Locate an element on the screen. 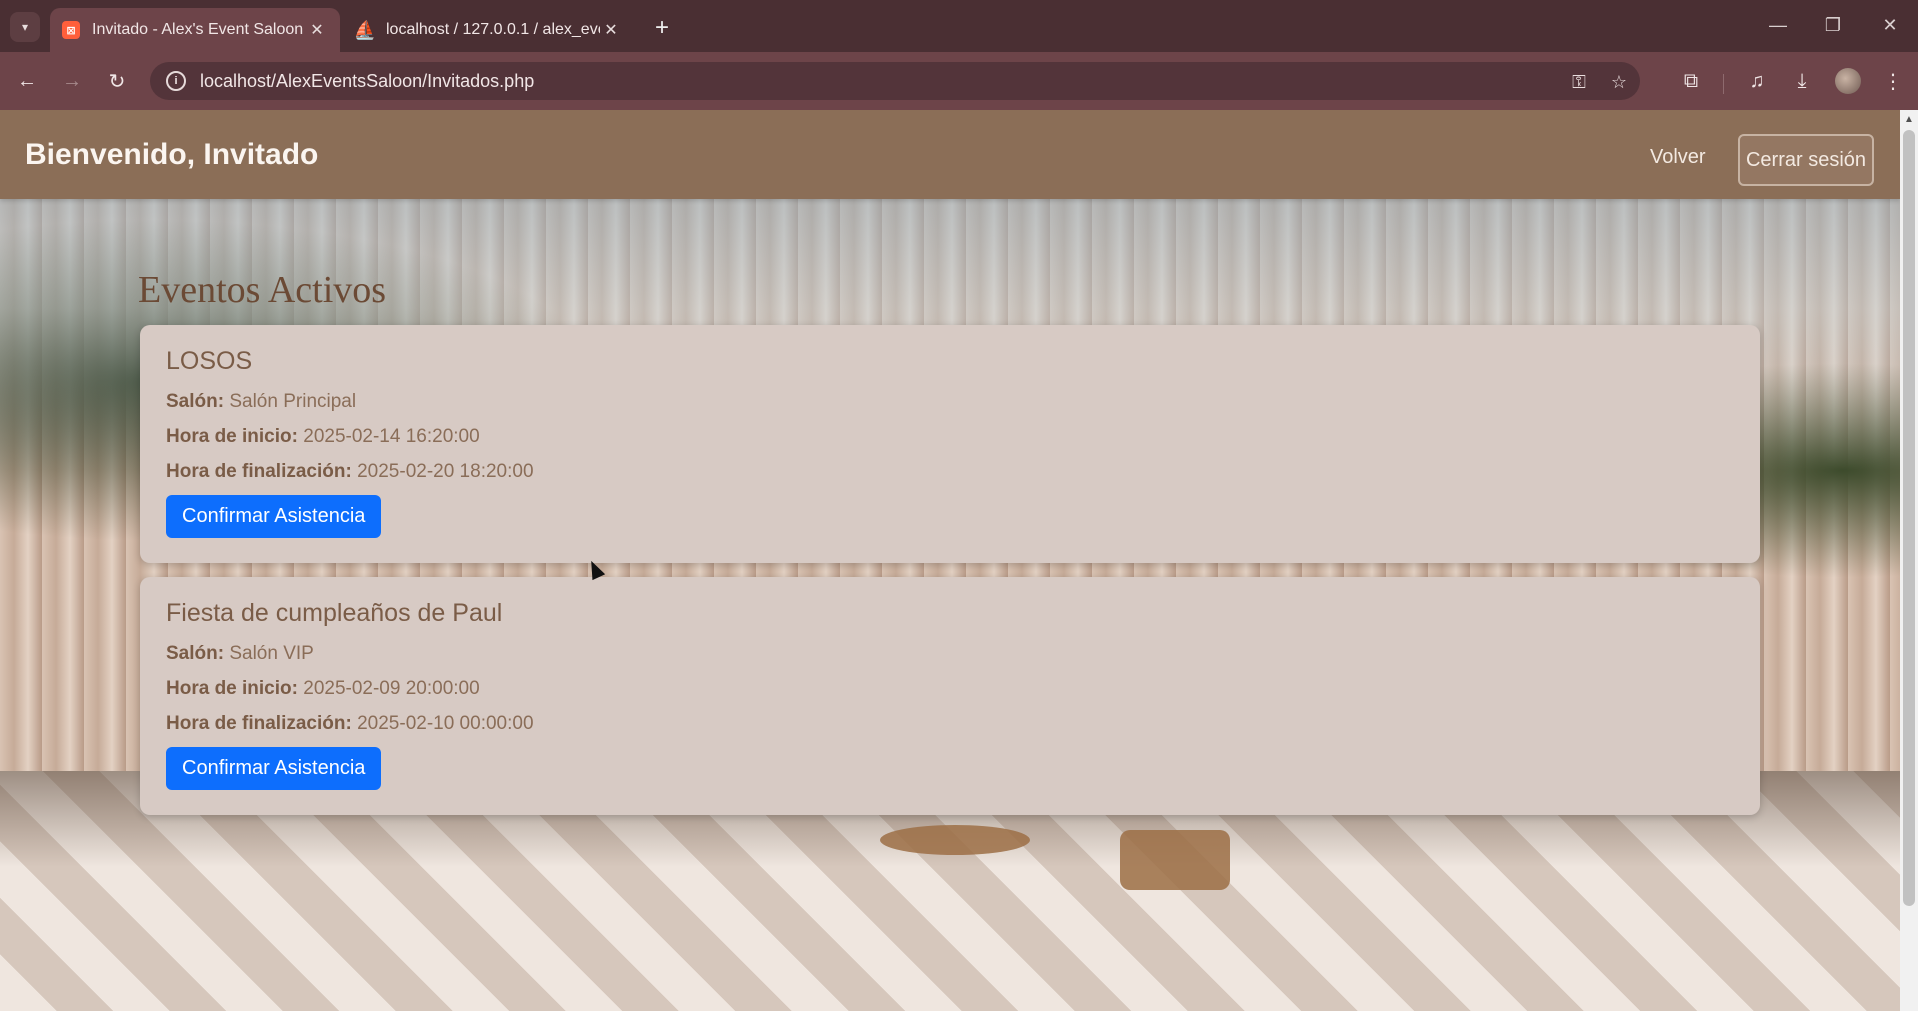 Image resolution: width=1918 pixels, height=1011 pixels. tab-invitado: ⊠ Invitado - Alex's Event Saloon ✕ is located at coordinates (195, 30).